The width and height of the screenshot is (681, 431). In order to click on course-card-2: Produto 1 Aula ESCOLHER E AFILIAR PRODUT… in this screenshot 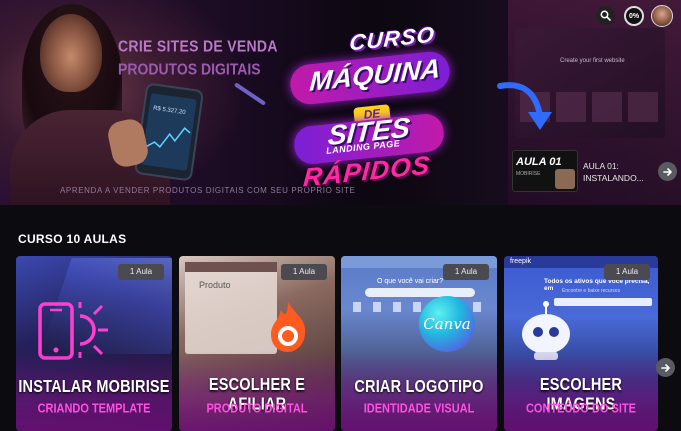, I will do `click(257, 343)`.